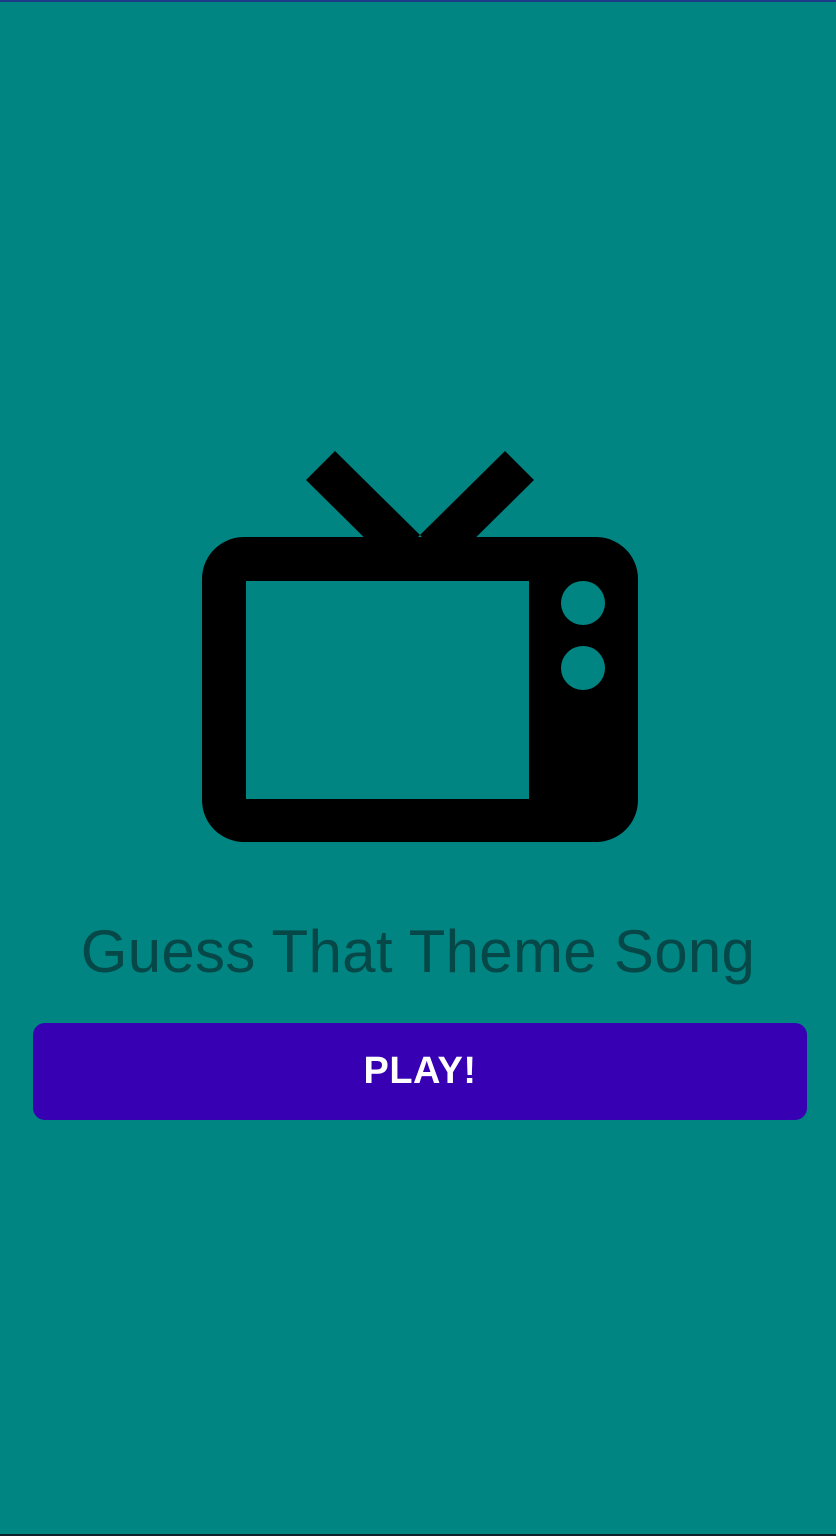  What do you see at coordinates (418, 951) in the screenshot?
I see `app-title: Guess That Theme Song` at bounding box center [418, 951].